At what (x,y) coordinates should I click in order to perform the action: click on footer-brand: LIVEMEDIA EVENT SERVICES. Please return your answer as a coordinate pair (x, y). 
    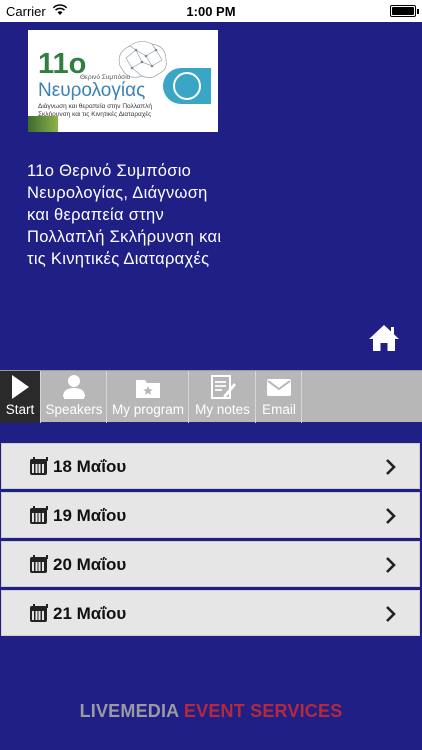
    Looking at the image, I should click on (211, 711).